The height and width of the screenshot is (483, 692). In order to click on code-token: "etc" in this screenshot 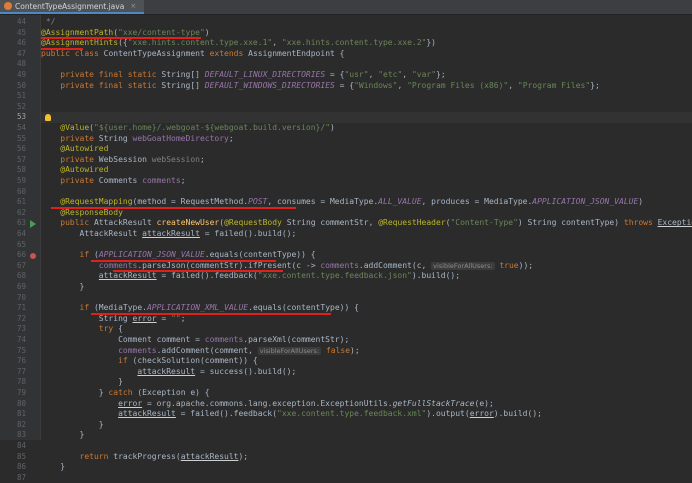, I will do `click(390, 74)`.